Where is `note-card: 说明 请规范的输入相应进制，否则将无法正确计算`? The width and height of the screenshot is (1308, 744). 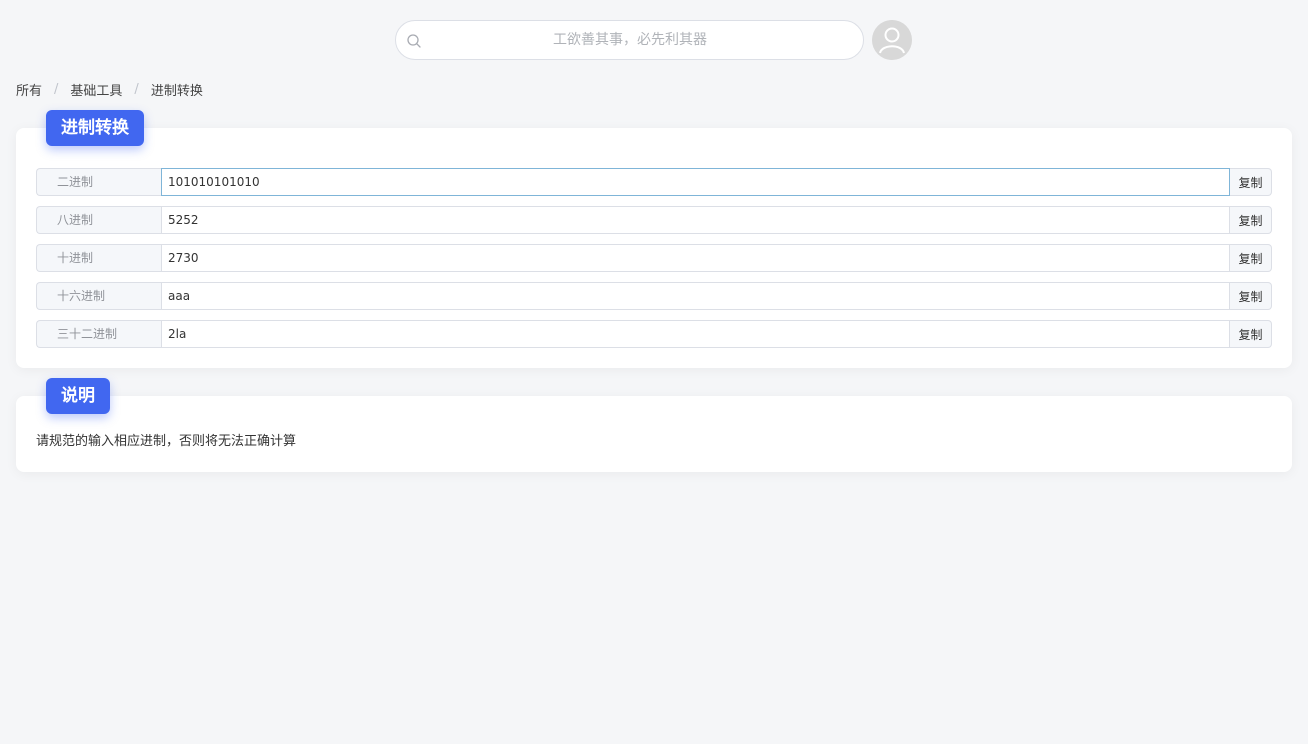 note-card: 说明 请规范的输入相应进制，否则将无法正确计算 is located at coordinates (654, 425).